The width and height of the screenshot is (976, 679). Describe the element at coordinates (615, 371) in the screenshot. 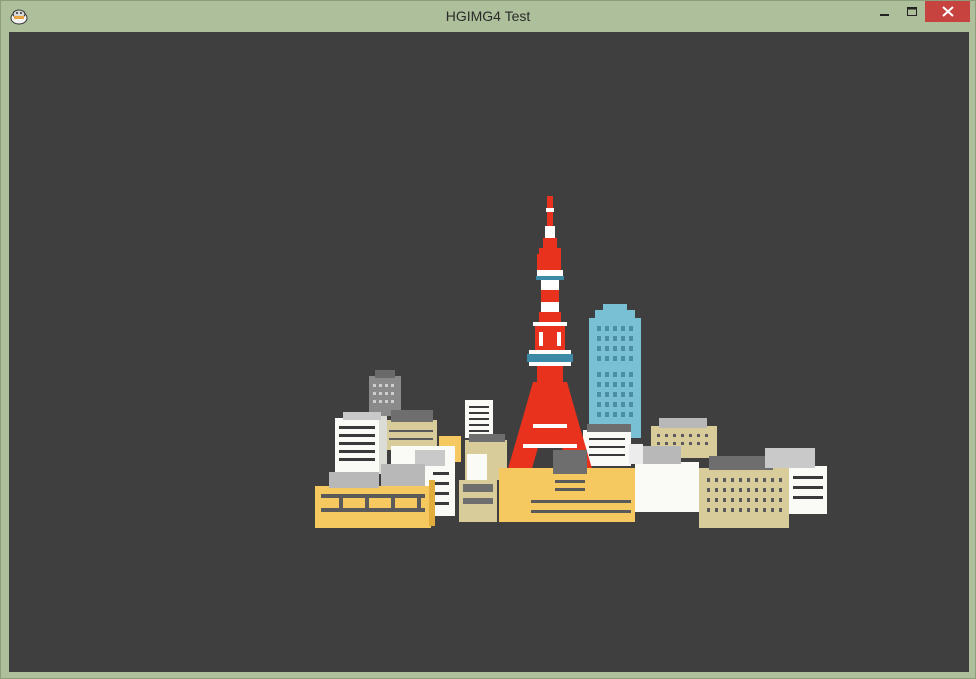

I see `glass-skyscraper` at that location.